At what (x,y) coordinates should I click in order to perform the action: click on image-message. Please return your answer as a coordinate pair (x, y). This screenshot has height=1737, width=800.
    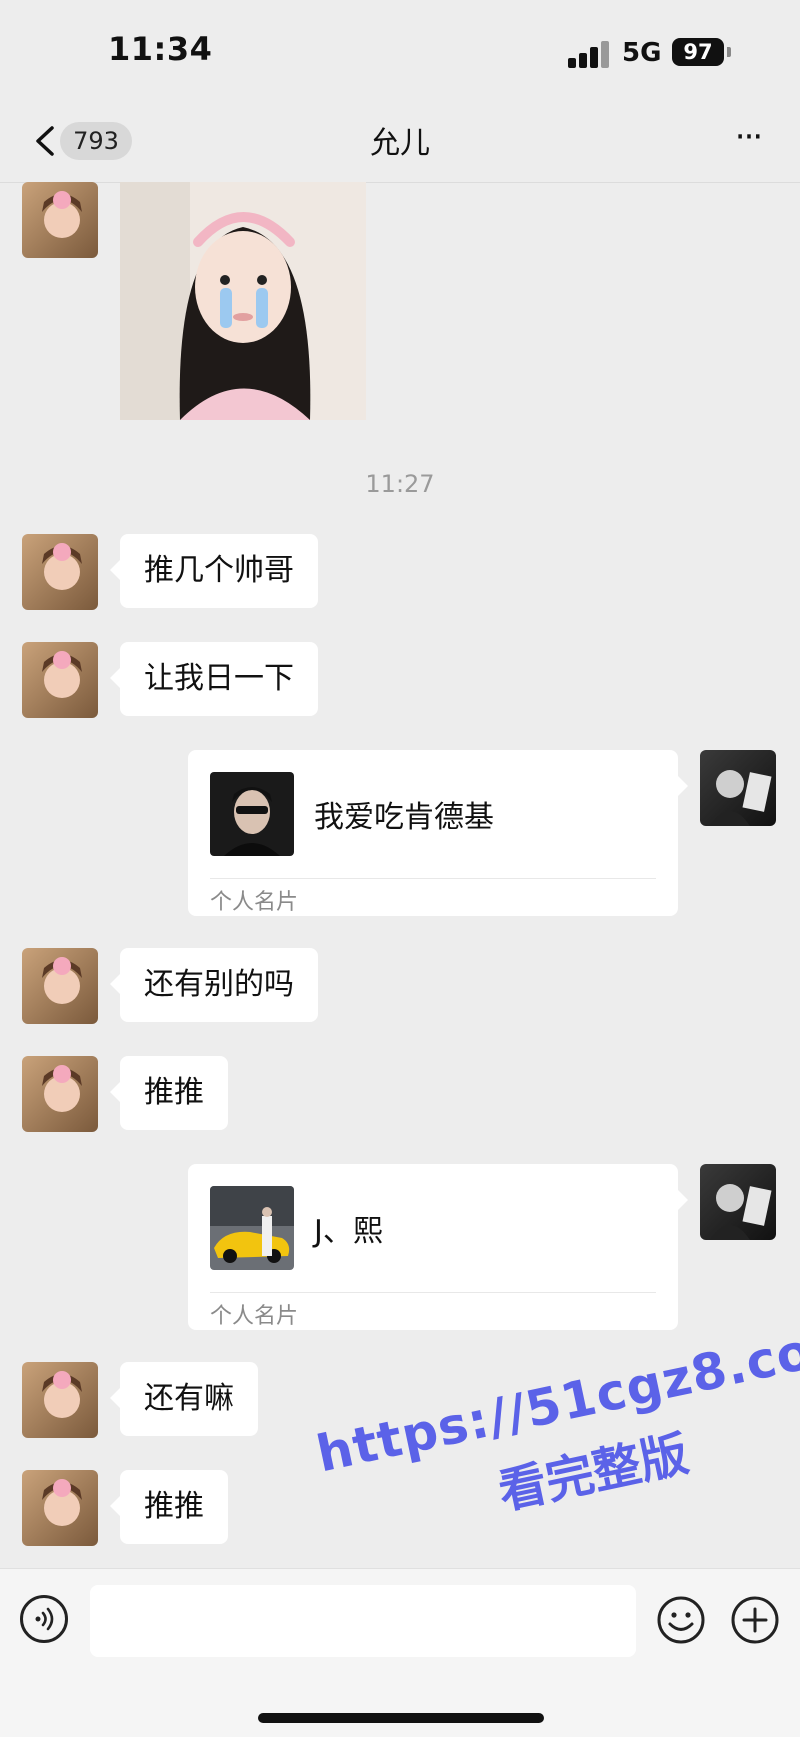
    Looking at the image, I should click on (243, 301).